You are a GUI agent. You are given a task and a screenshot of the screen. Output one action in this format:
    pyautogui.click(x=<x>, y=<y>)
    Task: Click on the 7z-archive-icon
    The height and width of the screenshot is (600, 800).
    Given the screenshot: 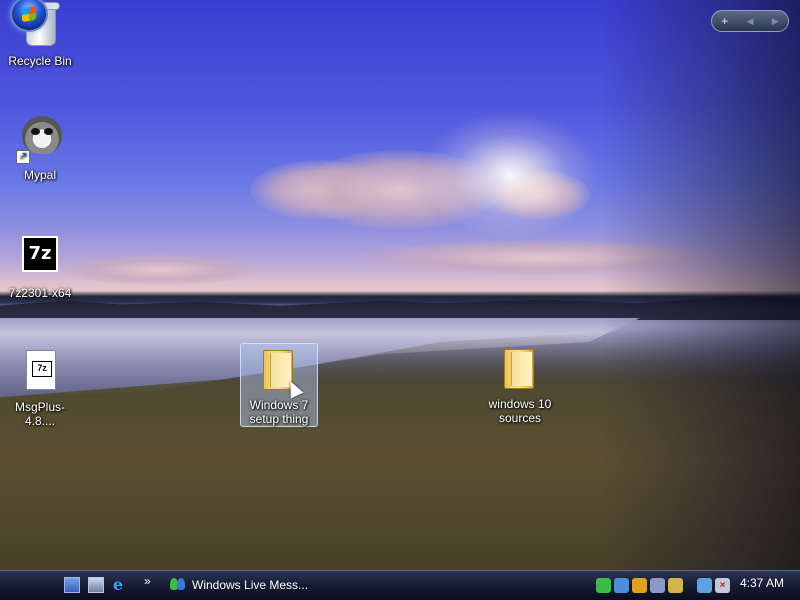 What is the action you would take?
    pyautogui.click(x=40, y=372)
    